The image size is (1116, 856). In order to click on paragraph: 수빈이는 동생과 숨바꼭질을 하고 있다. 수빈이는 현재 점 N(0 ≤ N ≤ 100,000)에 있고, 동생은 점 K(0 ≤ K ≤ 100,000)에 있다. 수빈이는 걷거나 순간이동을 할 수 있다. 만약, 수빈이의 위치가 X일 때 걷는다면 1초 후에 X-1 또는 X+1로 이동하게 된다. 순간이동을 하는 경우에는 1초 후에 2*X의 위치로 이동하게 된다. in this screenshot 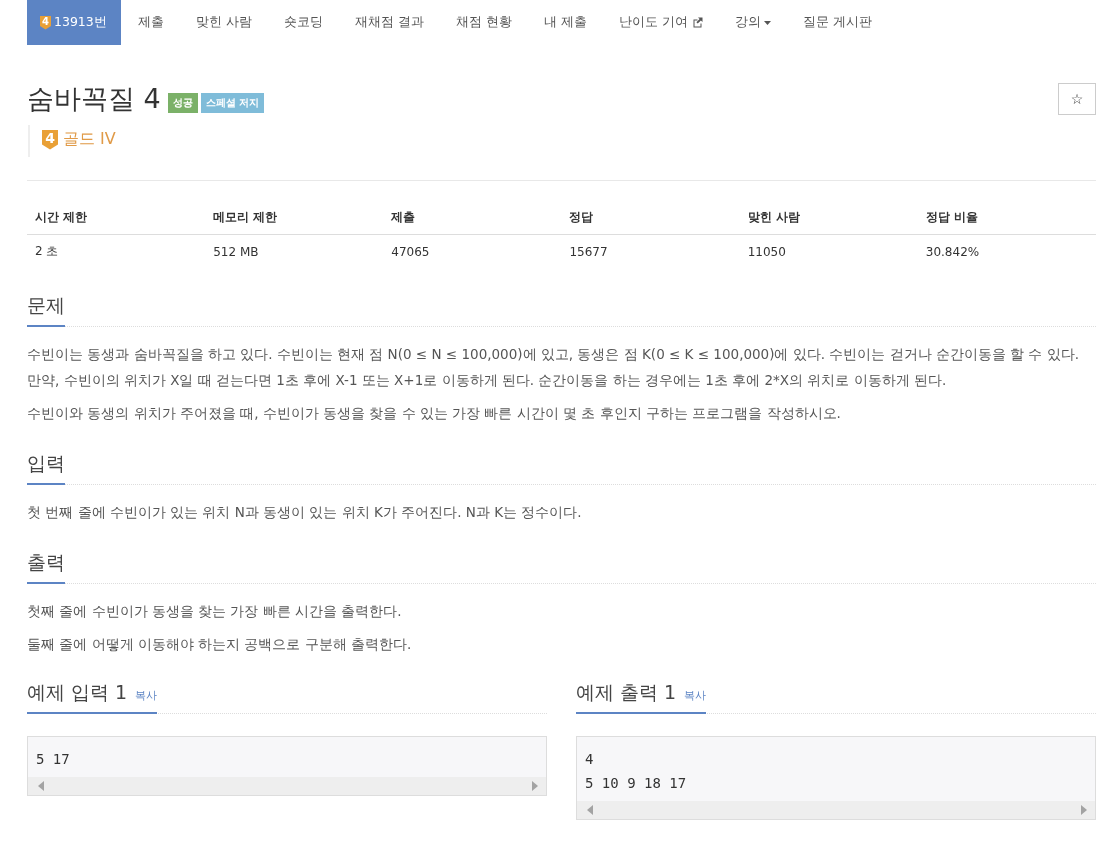, I will do `click(554, 367)`.